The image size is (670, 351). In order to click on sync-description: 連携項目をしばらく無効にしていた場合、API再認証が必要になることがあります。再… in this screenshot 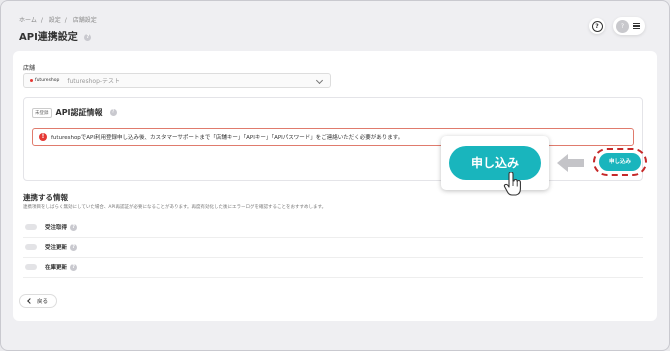, I will do `click(175, 207)`.